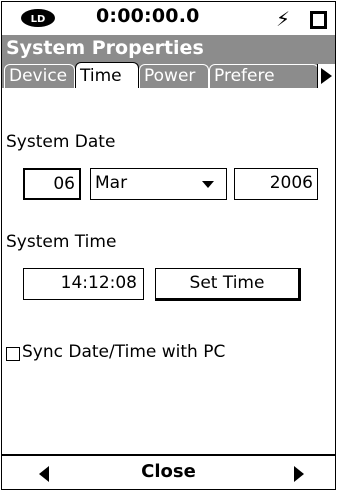 This screenshot has height=491, width=337. What do you see at coordinates (52, 184) in the screenshot?
I see `day-input: 06` at bounding box center [52, 184].